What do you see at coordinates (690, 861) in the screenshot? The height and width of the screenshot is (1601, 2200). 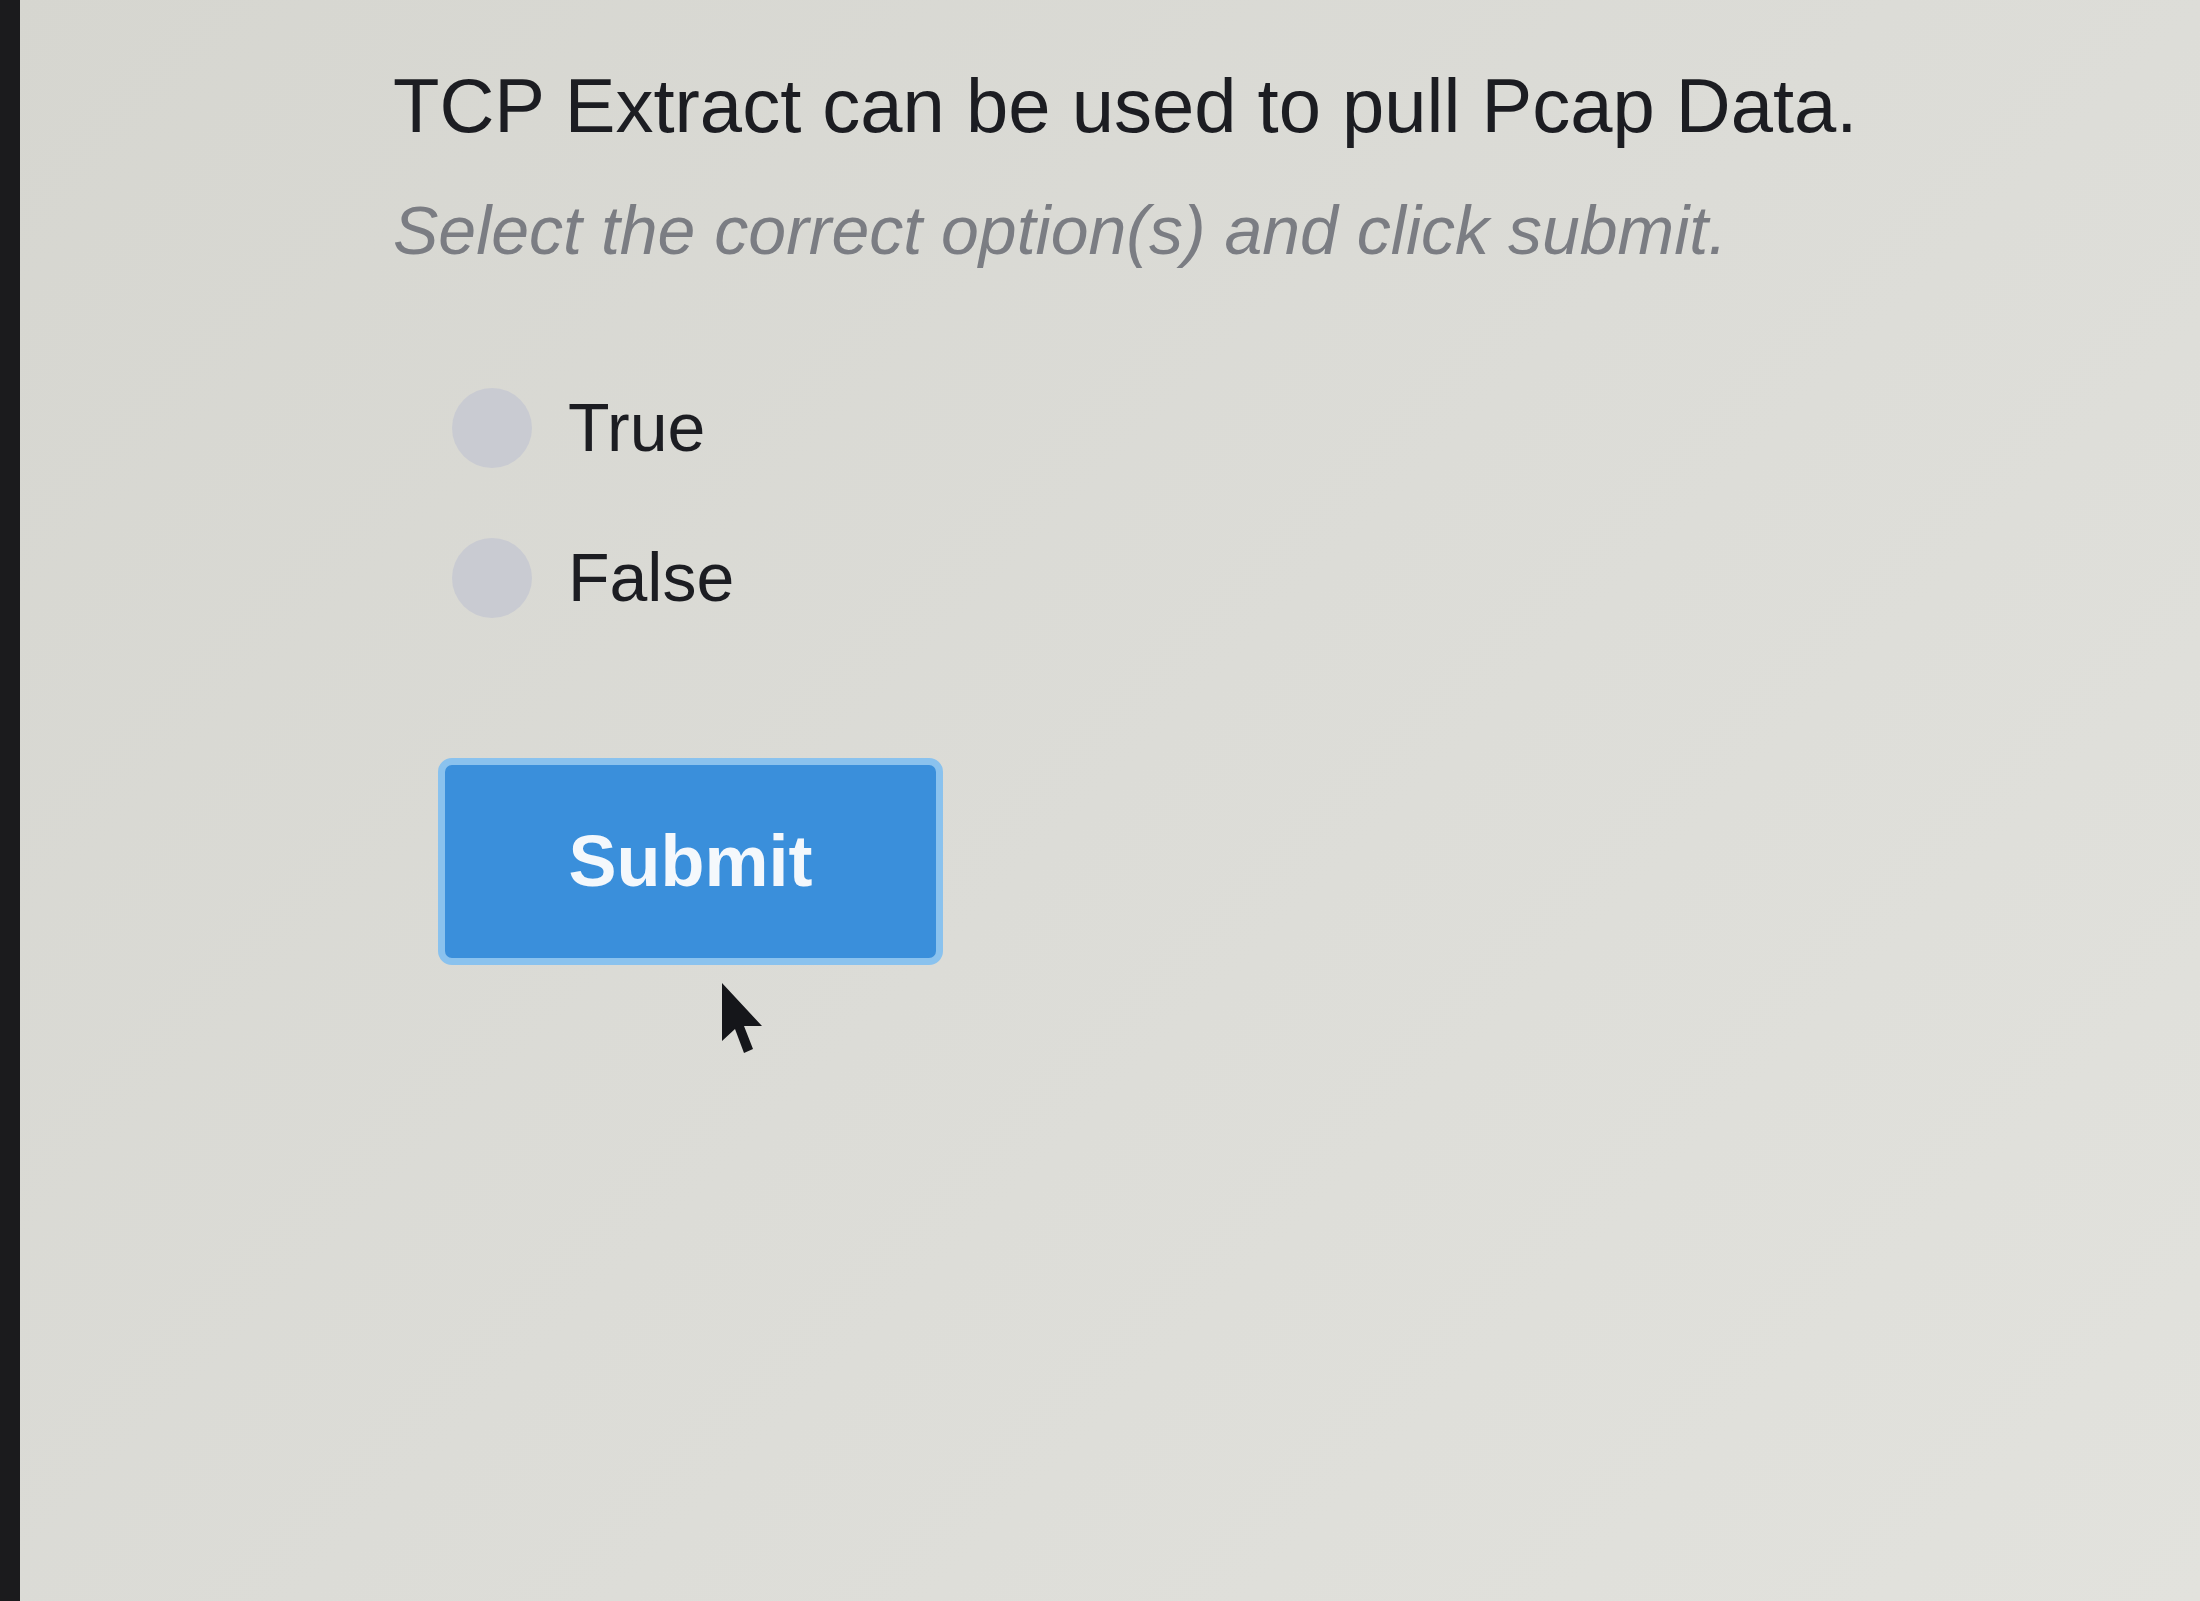 I see `submit-button: Submit` at bounding box center [690, 861].